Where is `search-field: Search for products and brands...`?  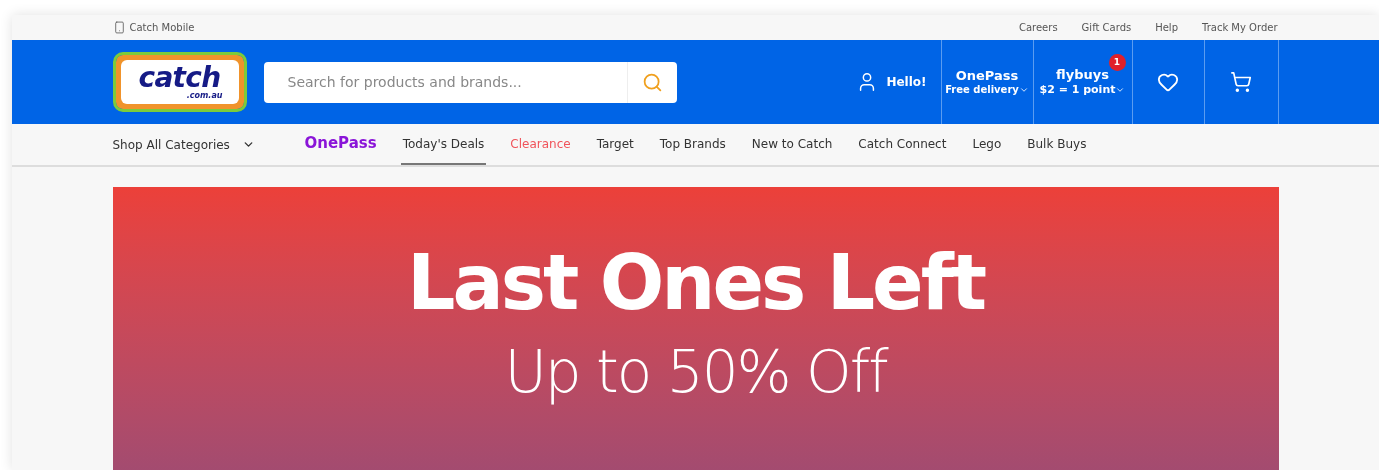
search-field: Search for products and brands... is located at coordinates (445, 82).